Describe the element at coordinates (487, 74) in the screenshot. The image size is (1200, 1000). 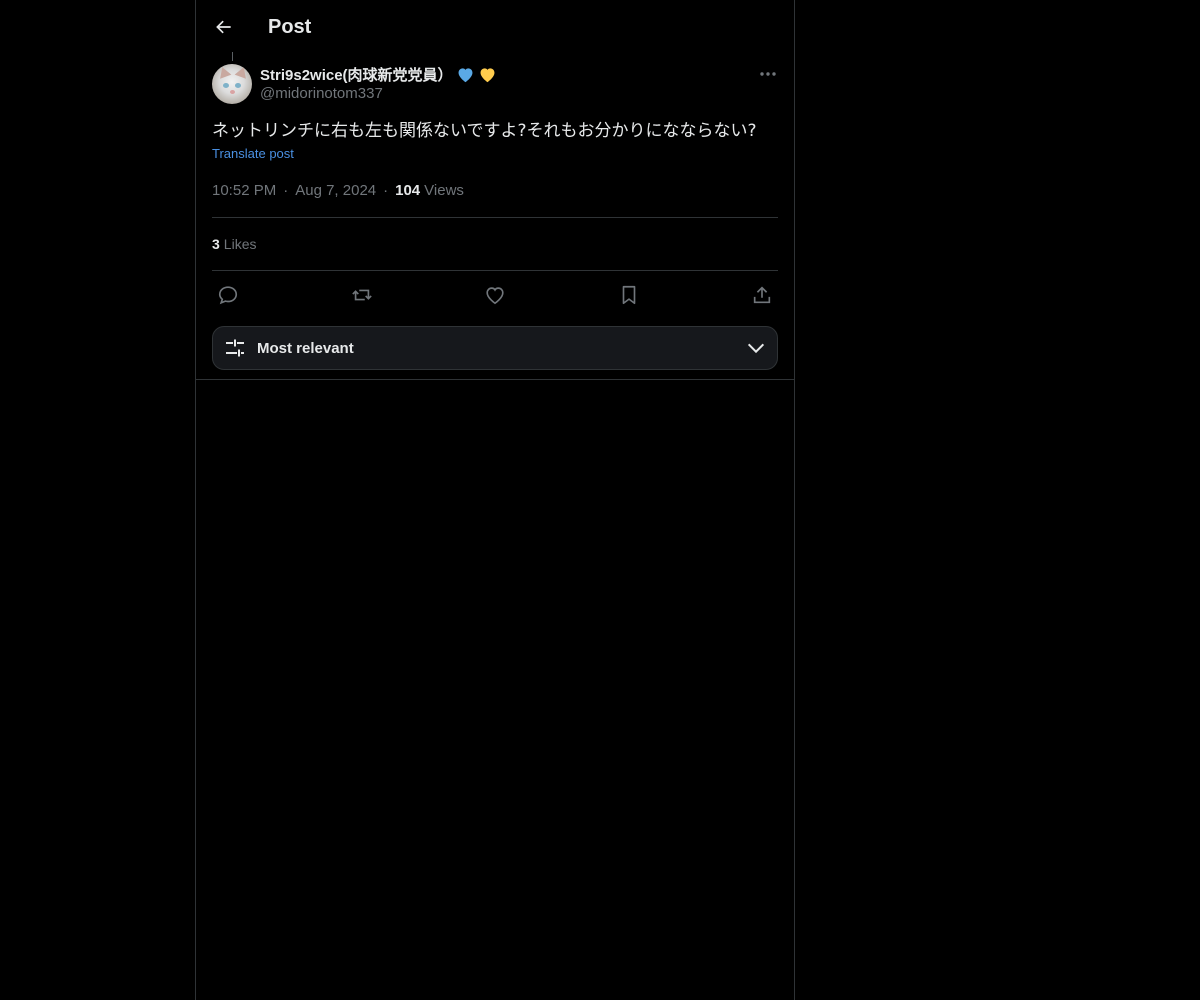
I see `yellow-heart-icon` at that location.